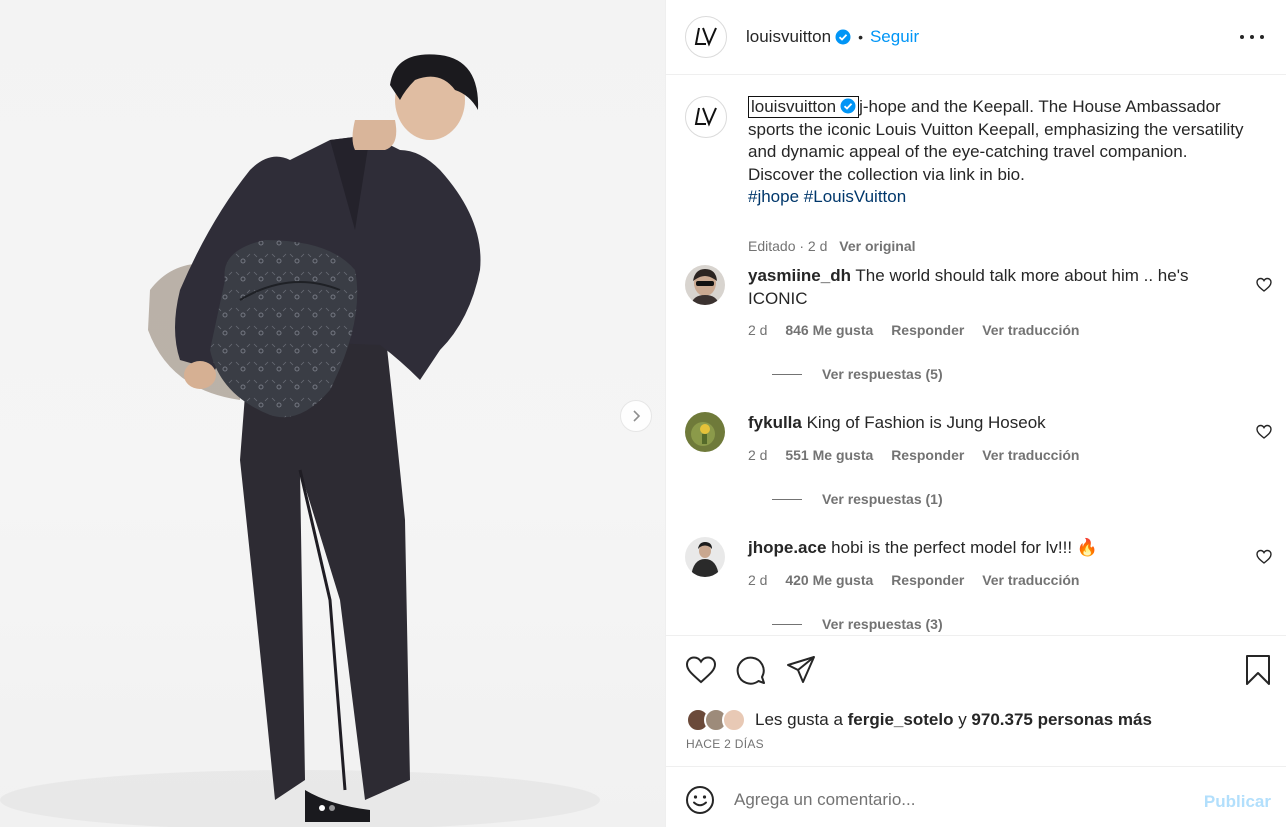 The height and width of the screenshot is (827, 1286). Describe the element at coordinates (751, 670) in the screenshot. I see `comment-bubble-icon` at that location.